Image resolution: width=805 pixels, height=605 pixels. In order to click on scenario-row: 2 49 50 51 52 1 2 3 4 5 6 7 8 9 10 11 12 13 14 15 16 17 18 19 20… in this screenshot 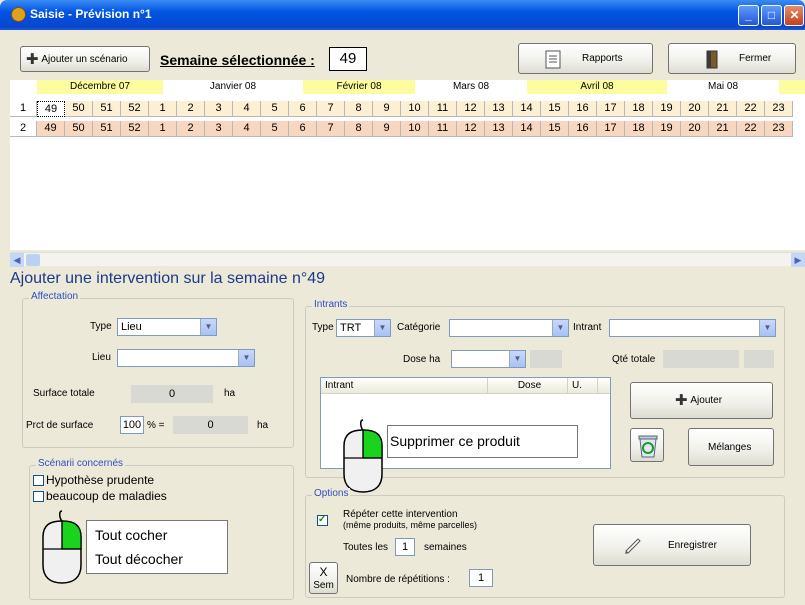, I will do `click(407, 129)`.